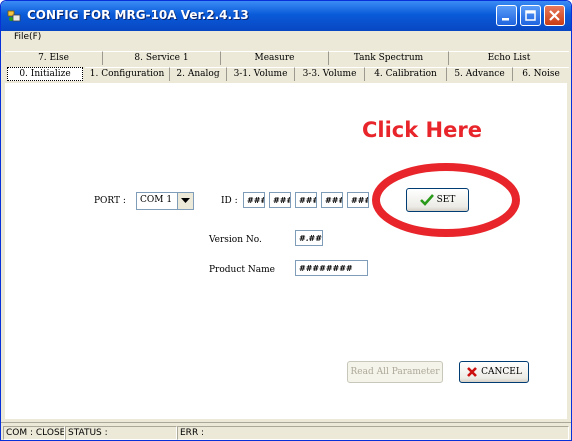 The width and height of the screenshot is (572, 441). What do you see at coordinates (506, 15) in the screenshot?
I see `minimize-button` at bounding box center [506, 15].